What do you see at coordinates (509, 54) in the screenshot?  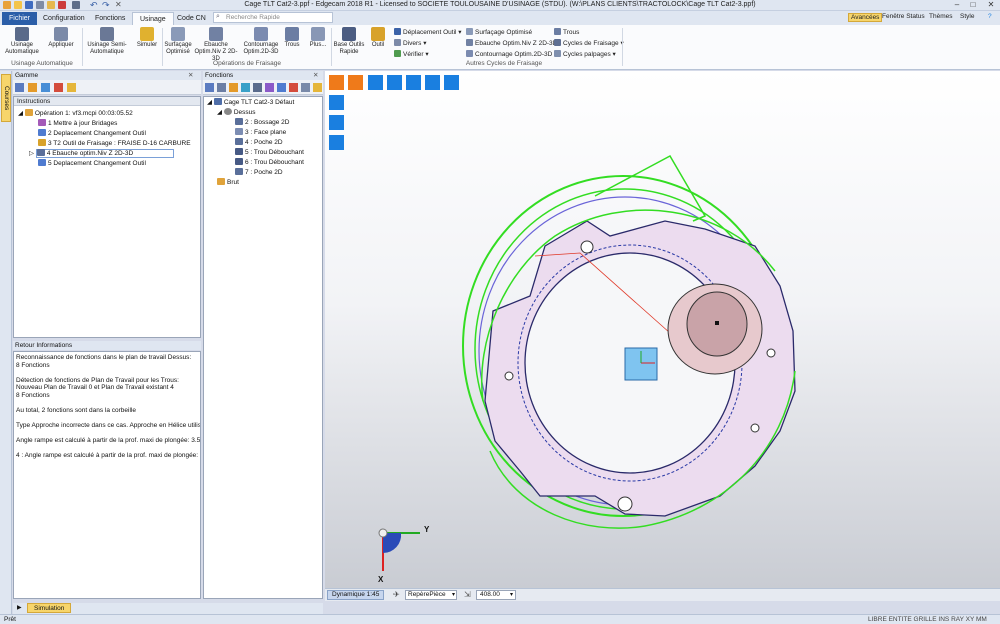 I see `contournage-small-button: Contournage Optim.2D-3D` at bounding box center [509, 54].